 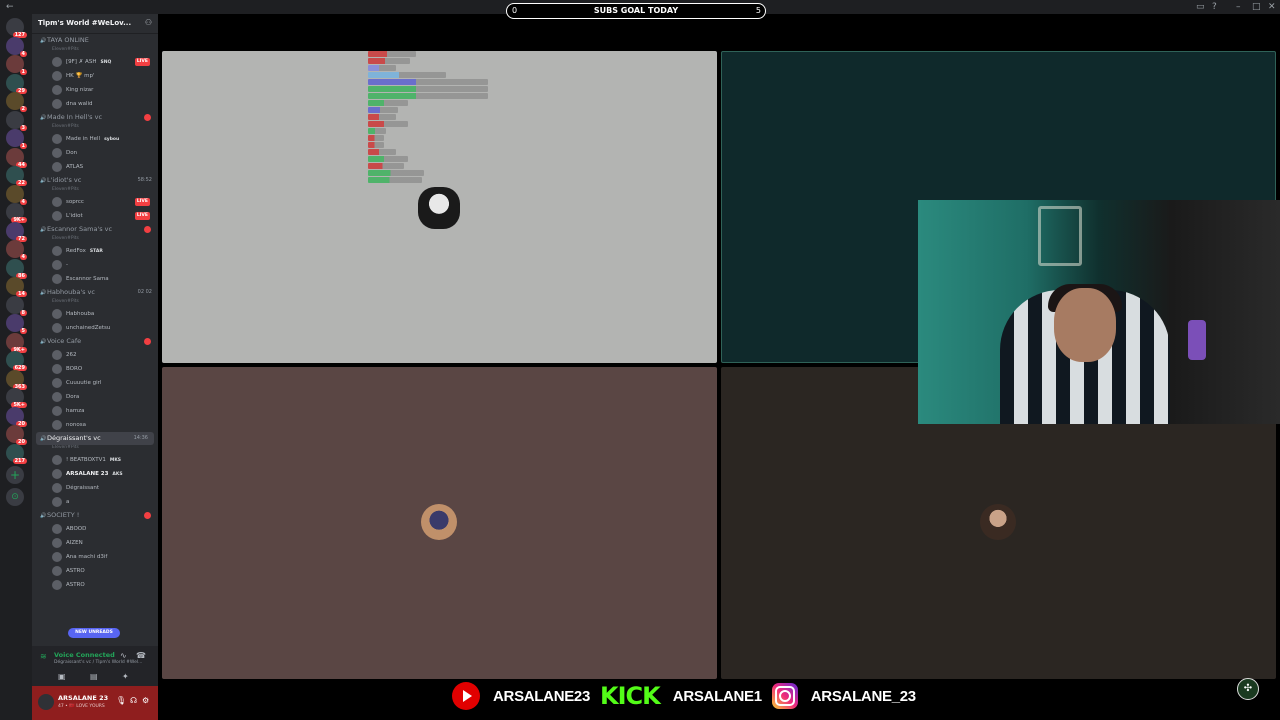 What do you see at coordinates (95, 397) in the screenshot?
I see `voice-participant: Dora` at bounding box center [95, 397].